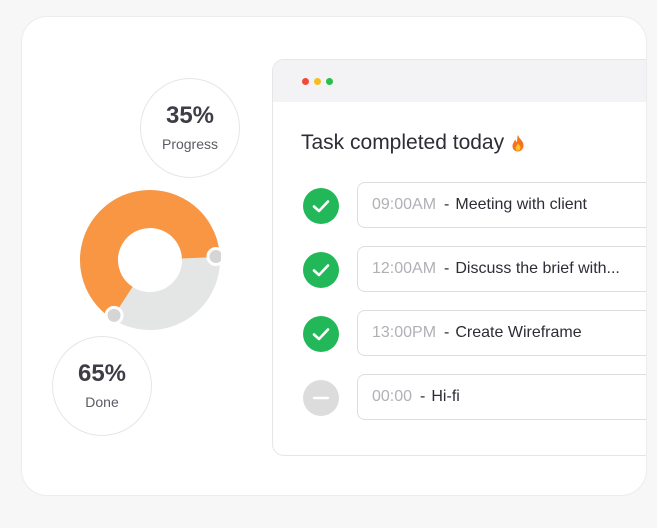 The image size is (657, 528). Describe the element at coordinates (114, 315) in the screenshot. I see `donut-done-marker` at that location.